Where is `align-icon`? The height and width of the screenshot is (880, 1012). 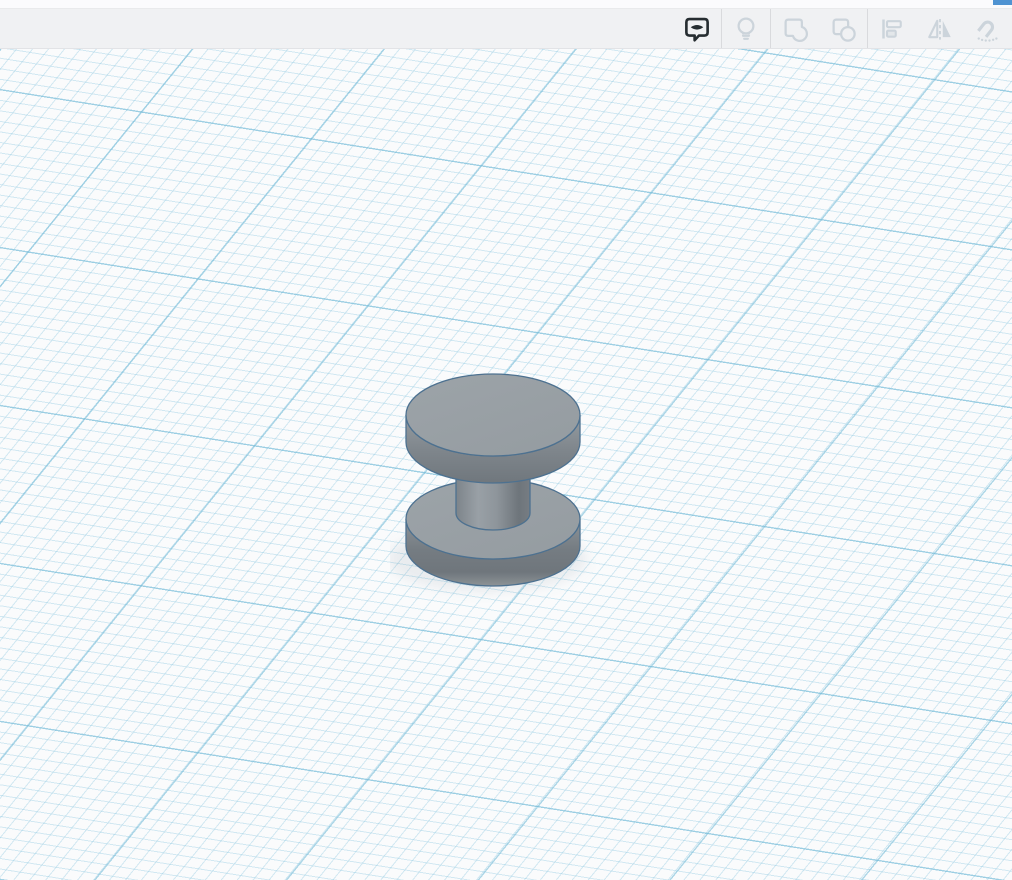 align-icon is located at coordinates (892, 29).